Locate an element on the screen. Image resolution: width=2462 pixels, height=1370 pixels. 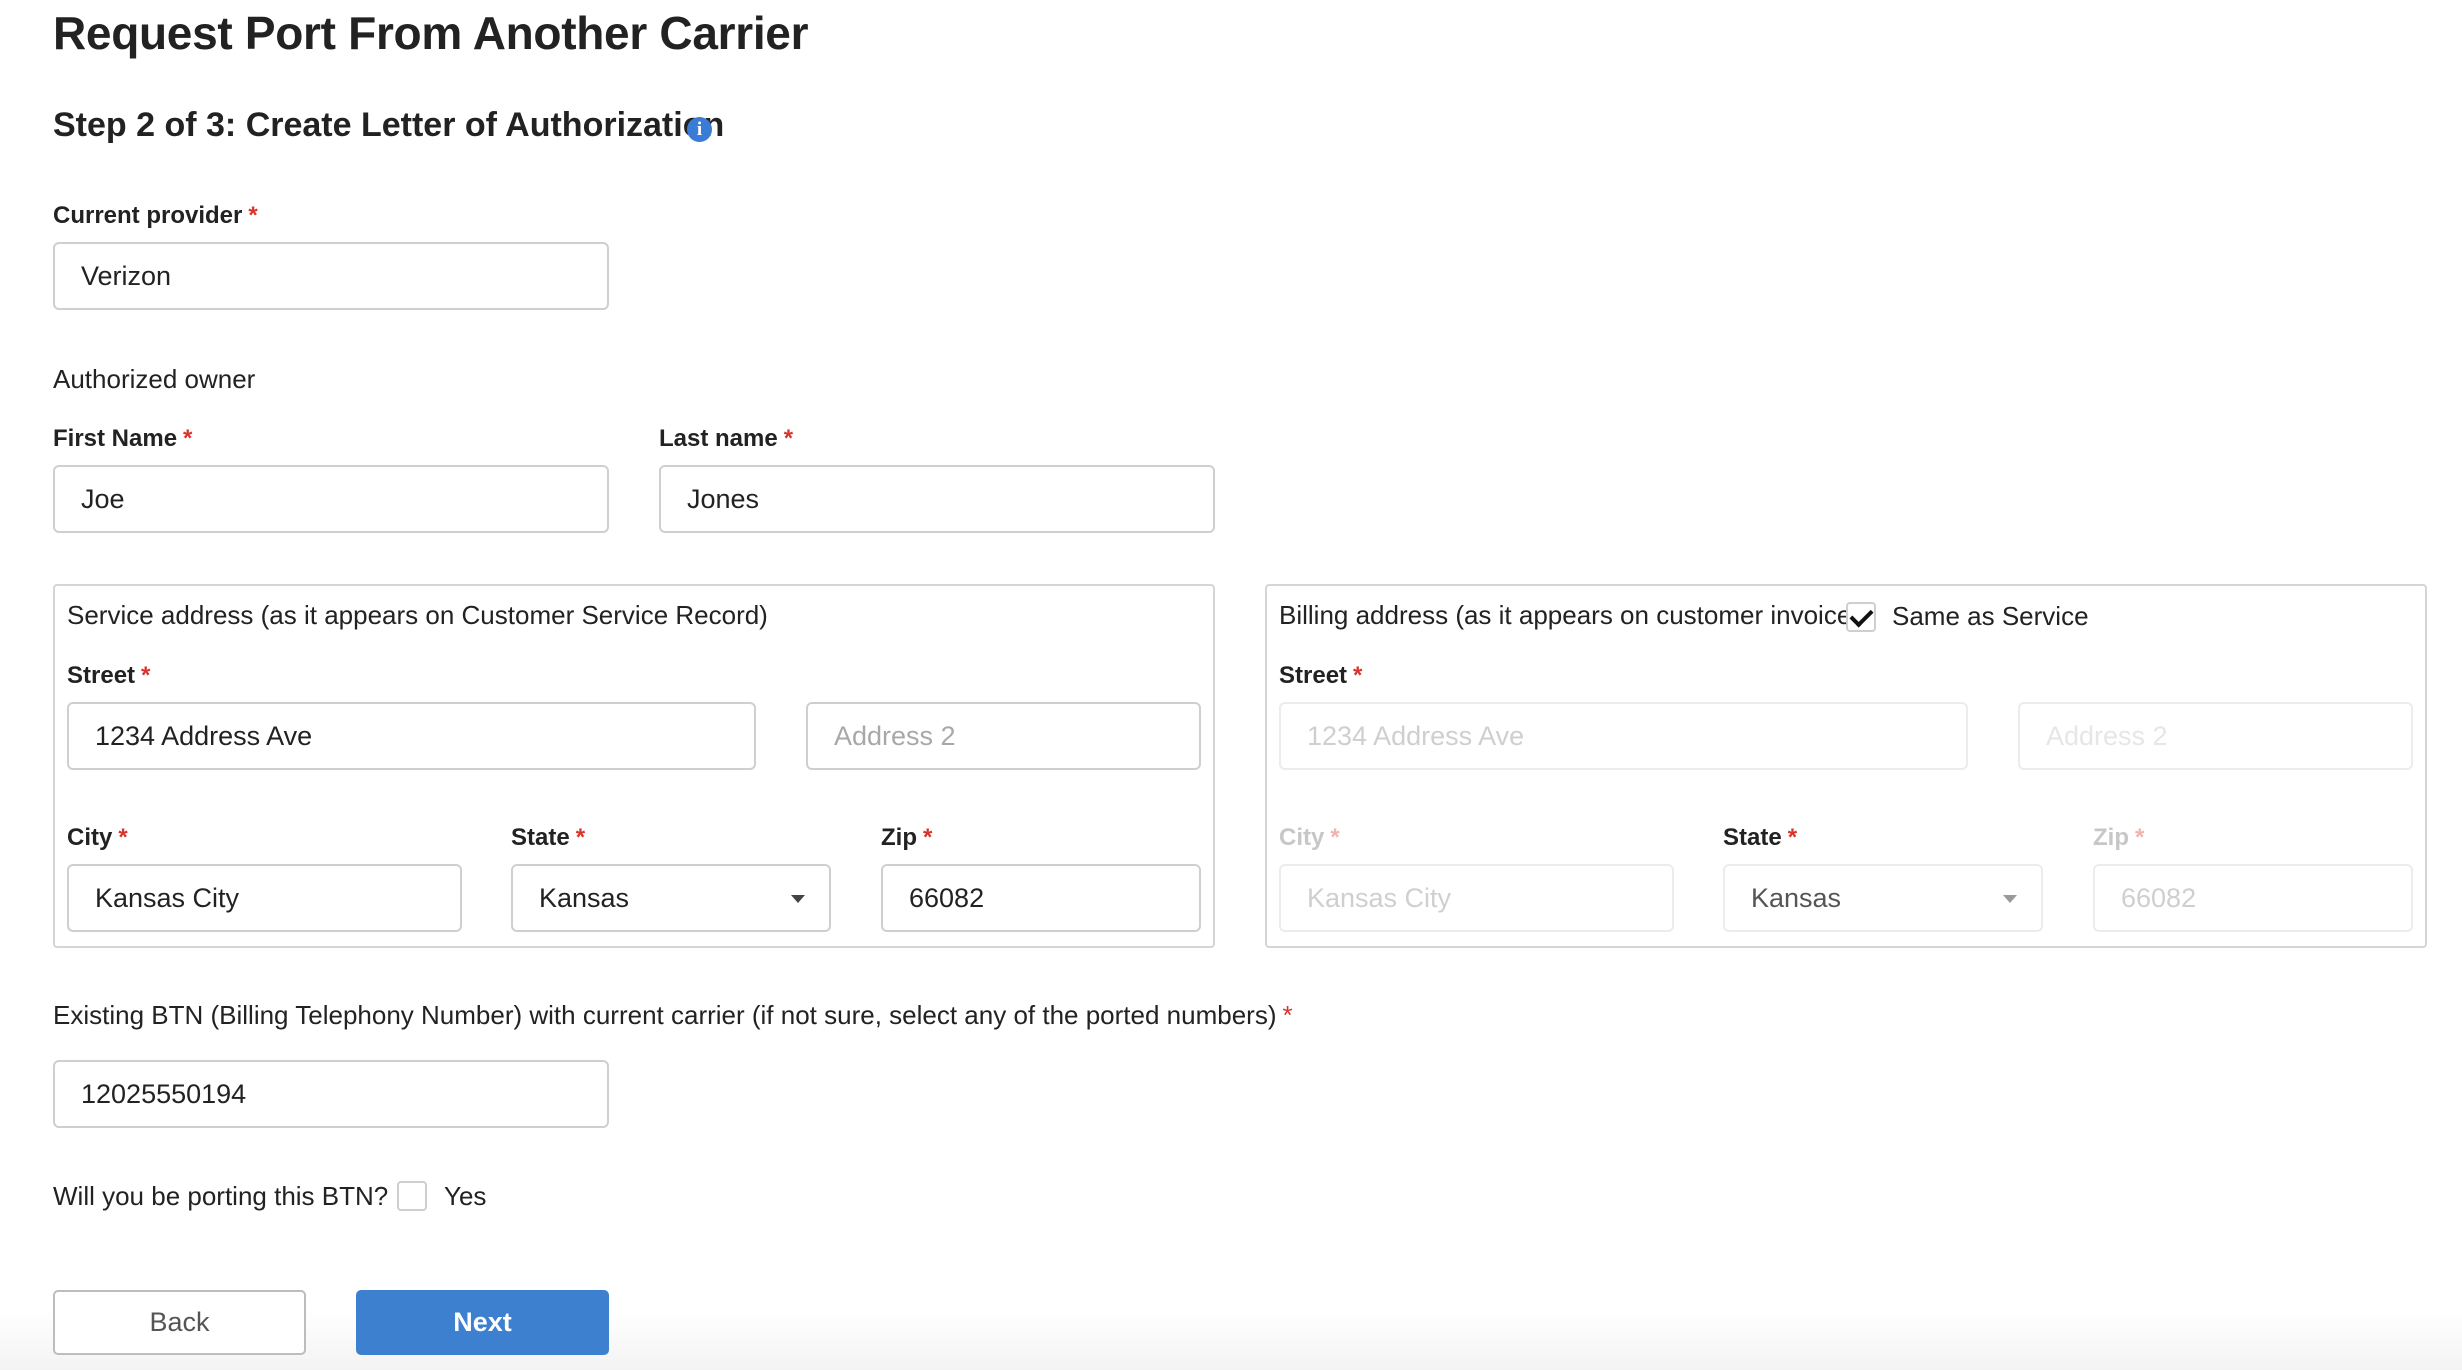
info-icon: i is located at coordinates (699, 129).